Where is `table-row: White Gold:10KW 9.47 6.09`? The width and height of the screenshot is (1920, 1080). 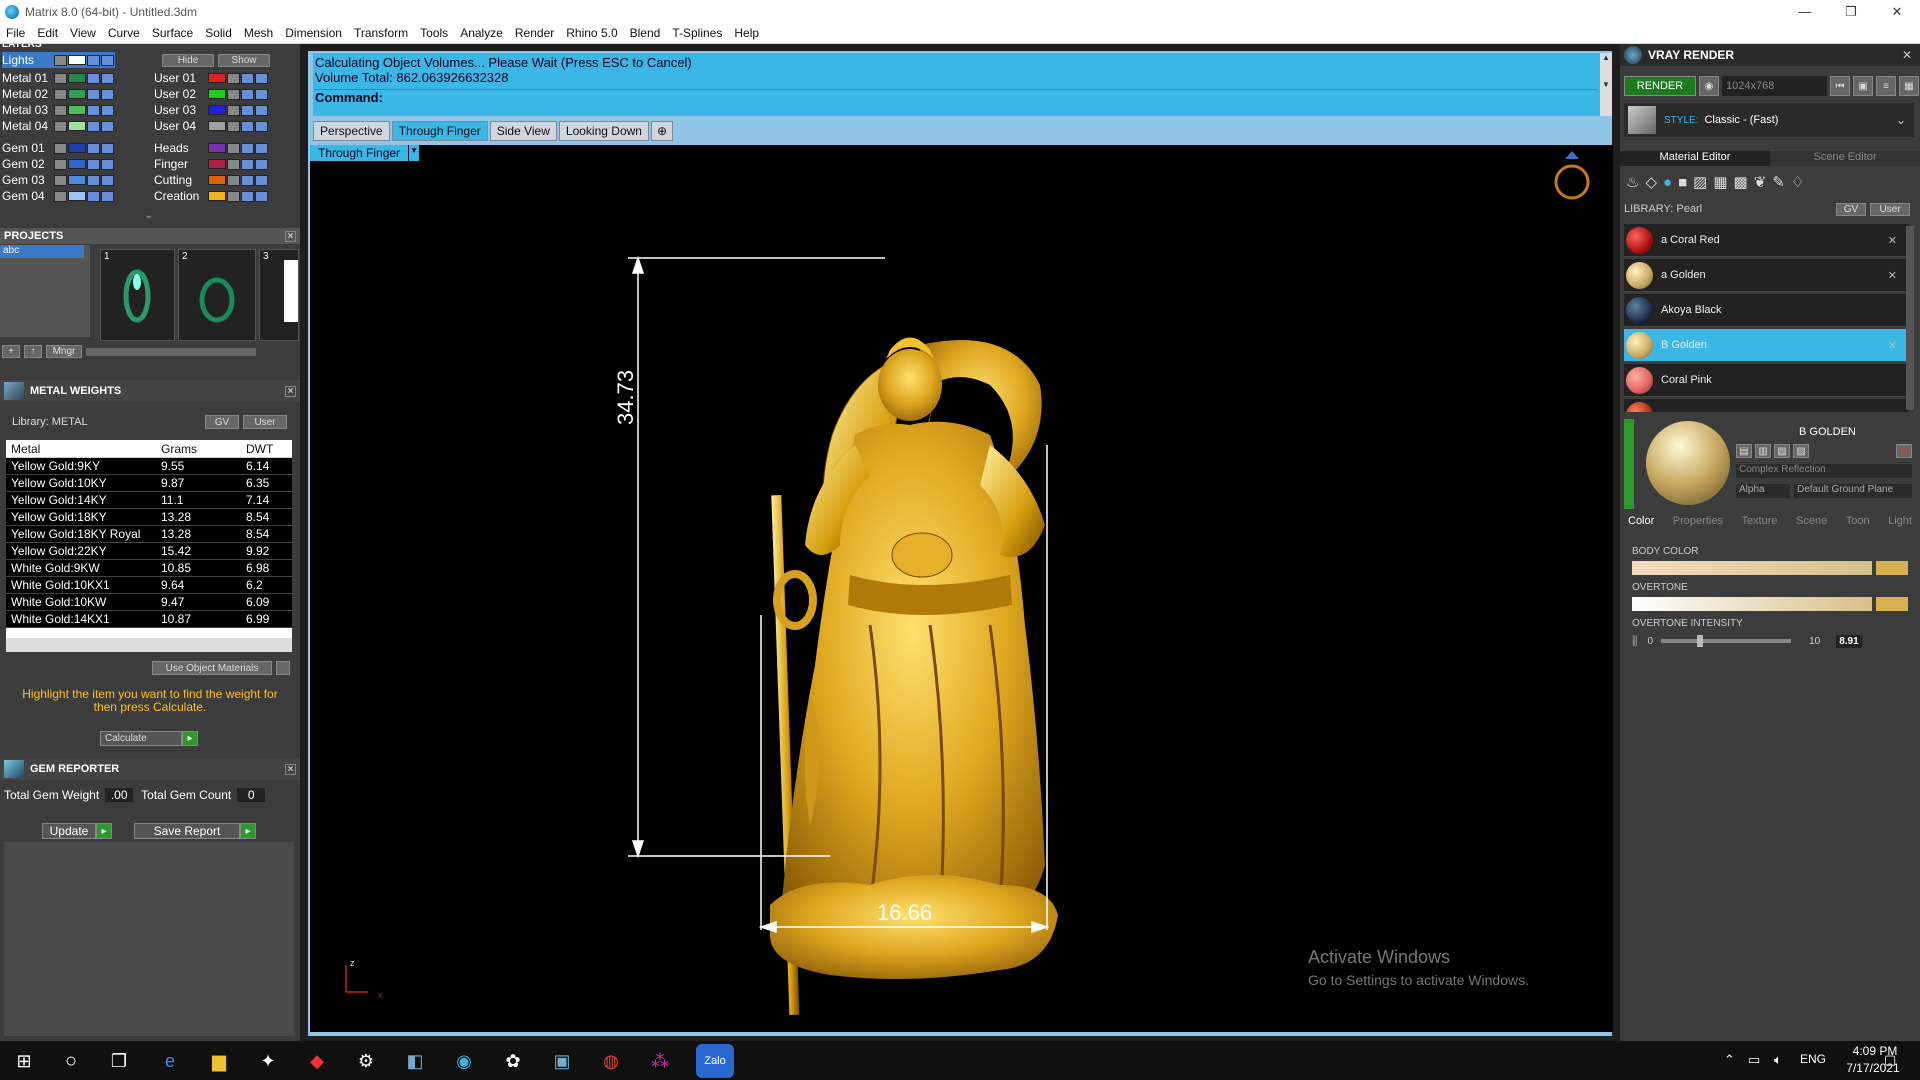 table-row: White Gold:10KW 9.47 6.09 is located at coordinates (149, 602).